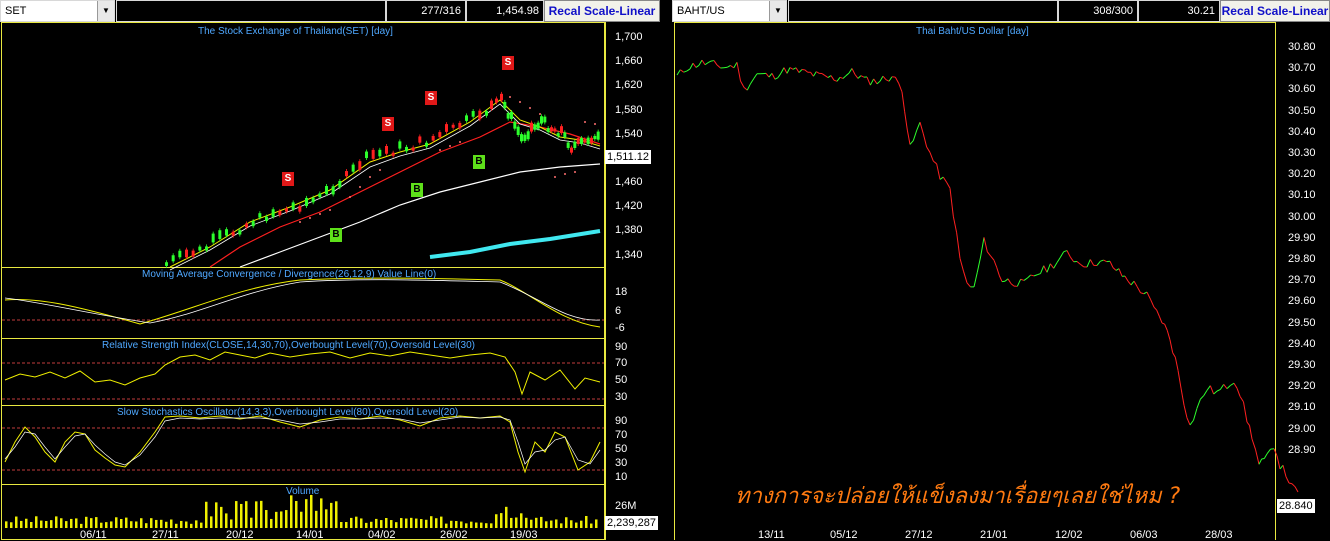 This screenshot has width=1330, height=541. What do you see at coordinates (405, 194) in the screenshot?
I see `ma-short-line` at bounding box center [405, 194].